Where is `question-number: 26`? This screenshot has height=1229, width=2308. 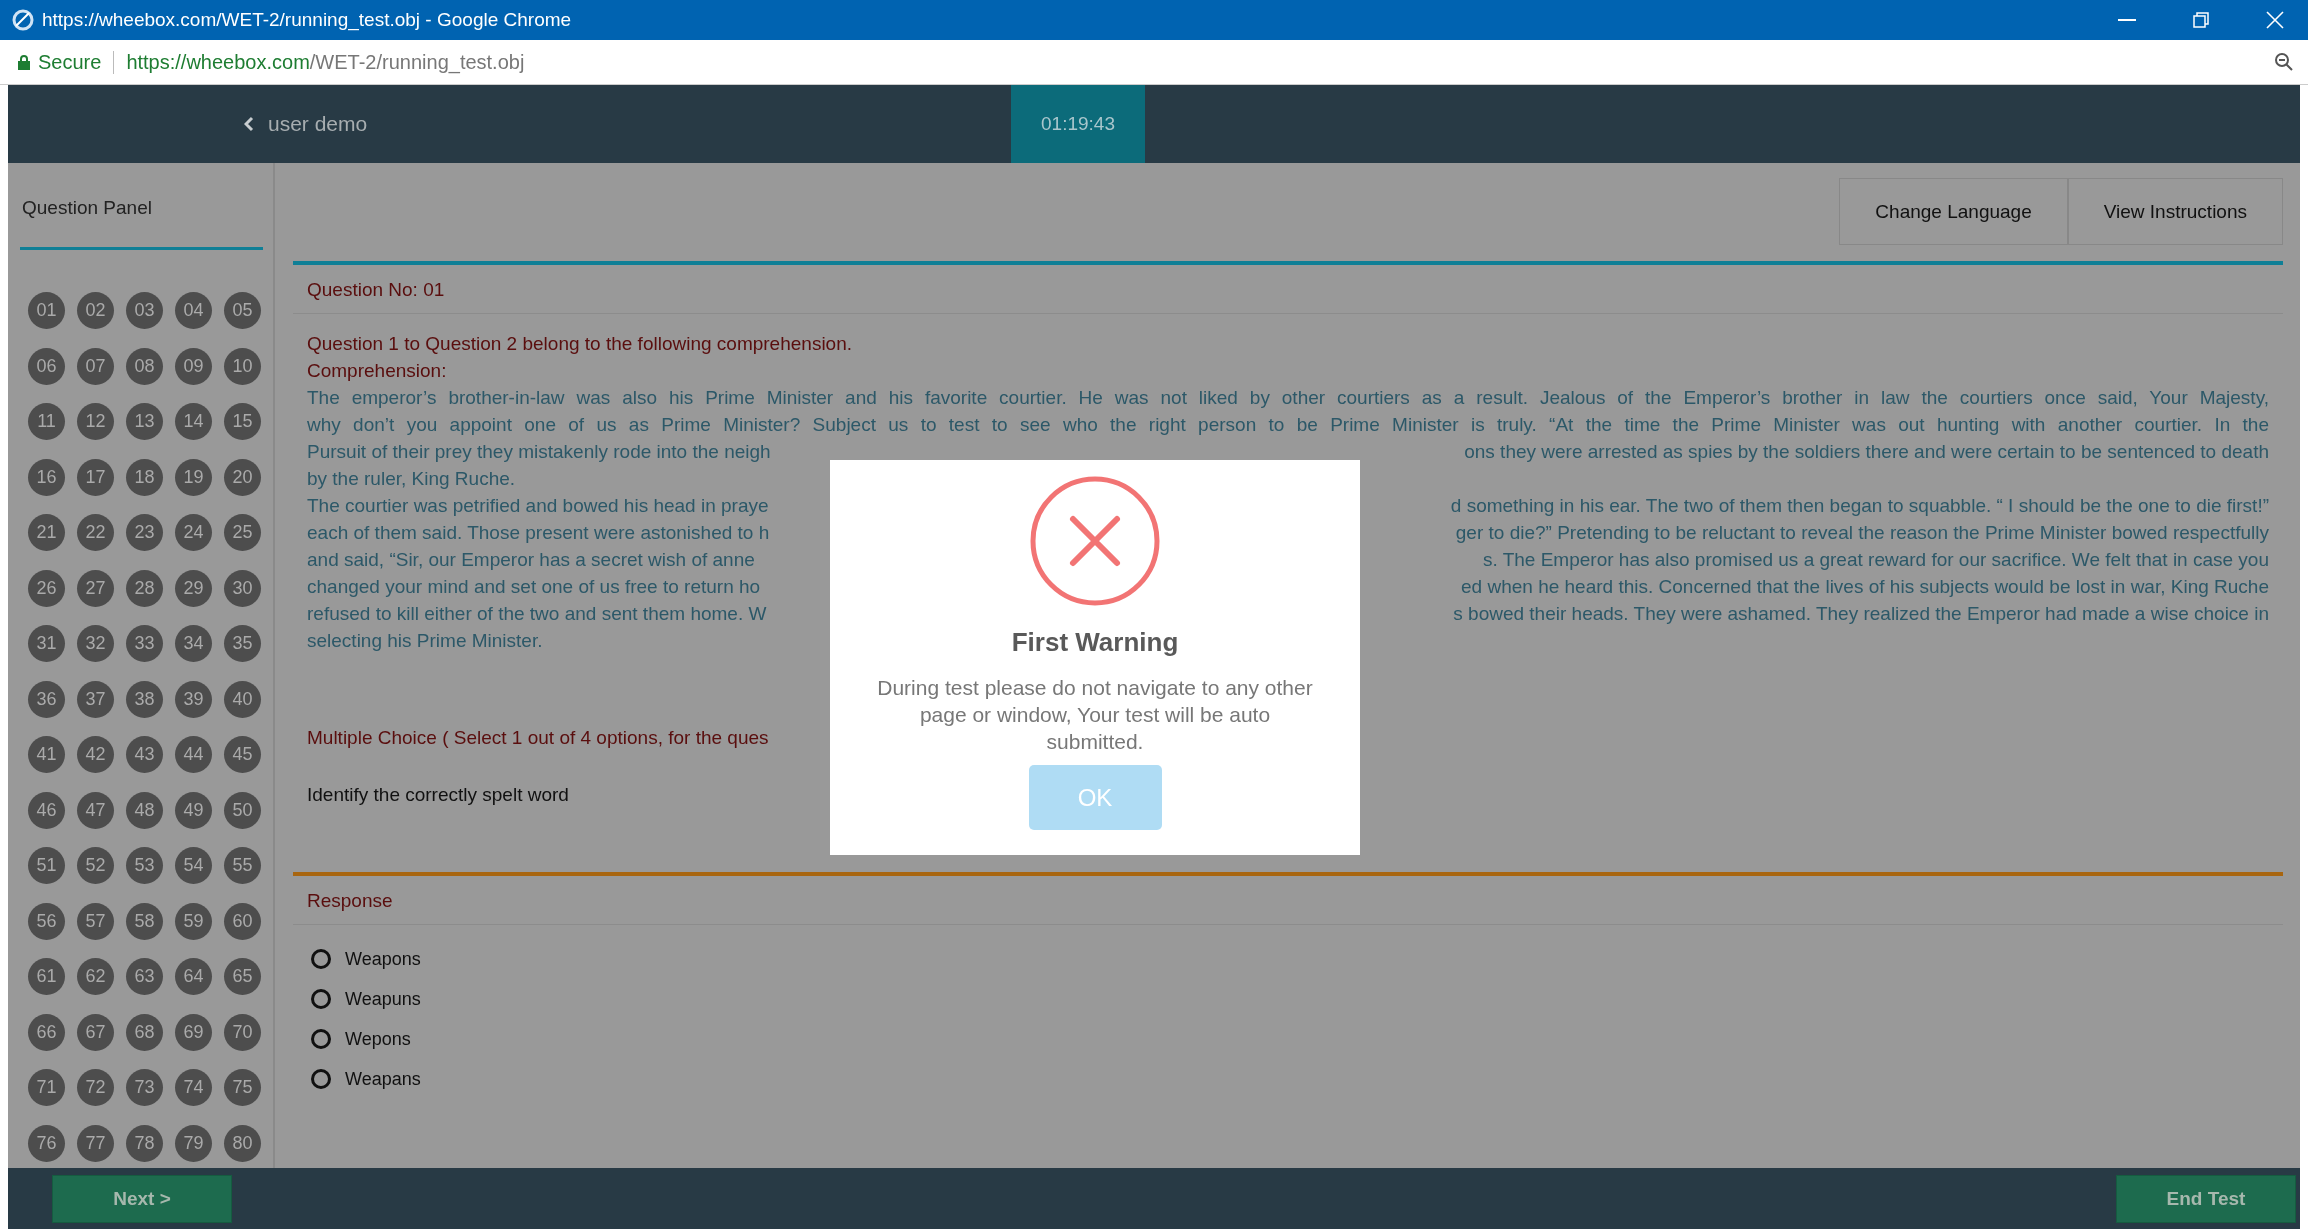
question-number: 26 is located at coordinates (46, 588).